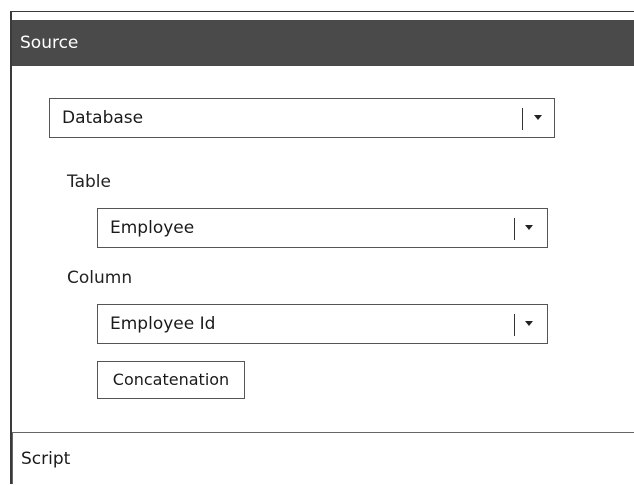 This screenshot has width=634, height=485. Describe the element at coordinates (89, 182) in the screenshot. I see `table-label: Table` at that location.